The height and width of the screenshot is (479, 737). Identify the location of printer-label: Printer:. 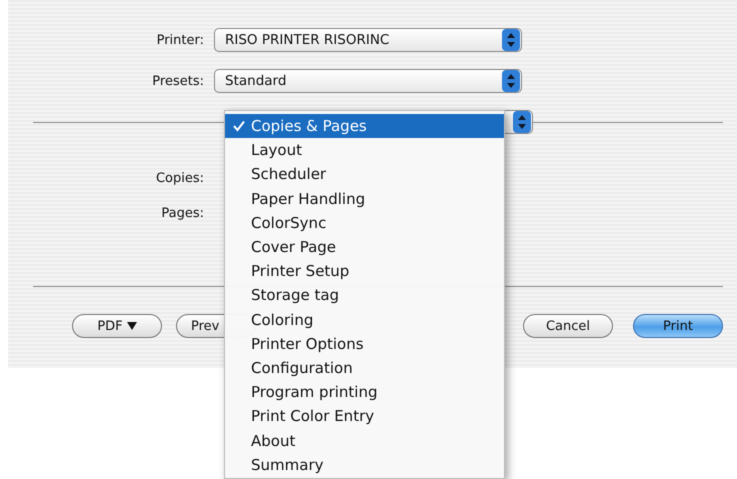
(180, 40).